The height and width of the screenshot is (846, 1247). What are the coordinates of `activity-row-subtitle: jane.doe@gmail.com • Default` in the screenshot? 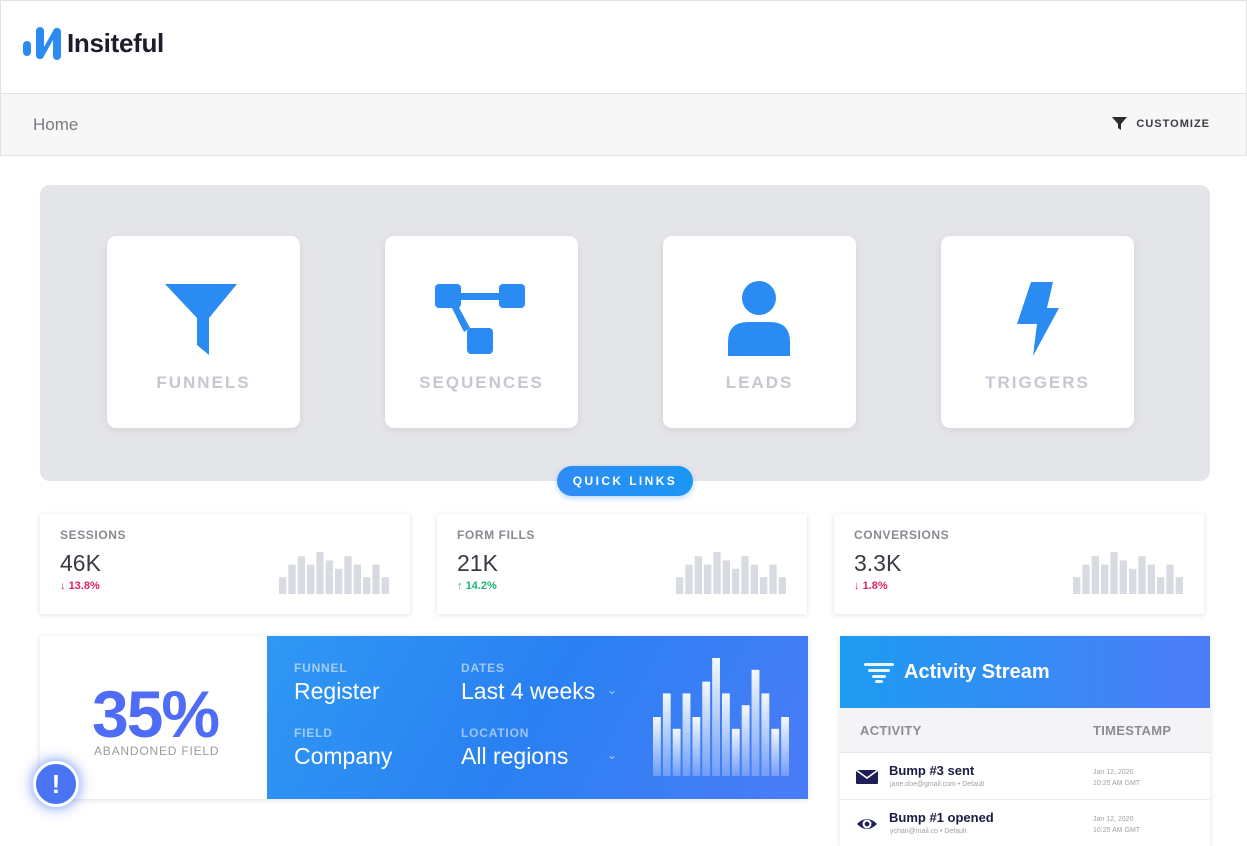 It's located at (937, 784).